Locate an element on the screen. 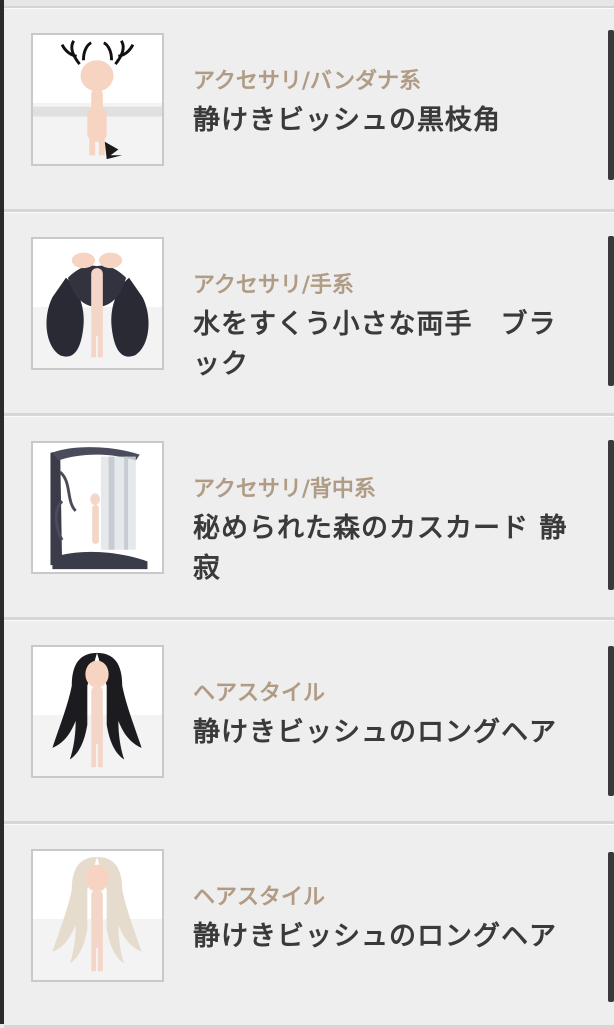  item-category: アクセサリ/手系 is located at coordinates (273, 285).